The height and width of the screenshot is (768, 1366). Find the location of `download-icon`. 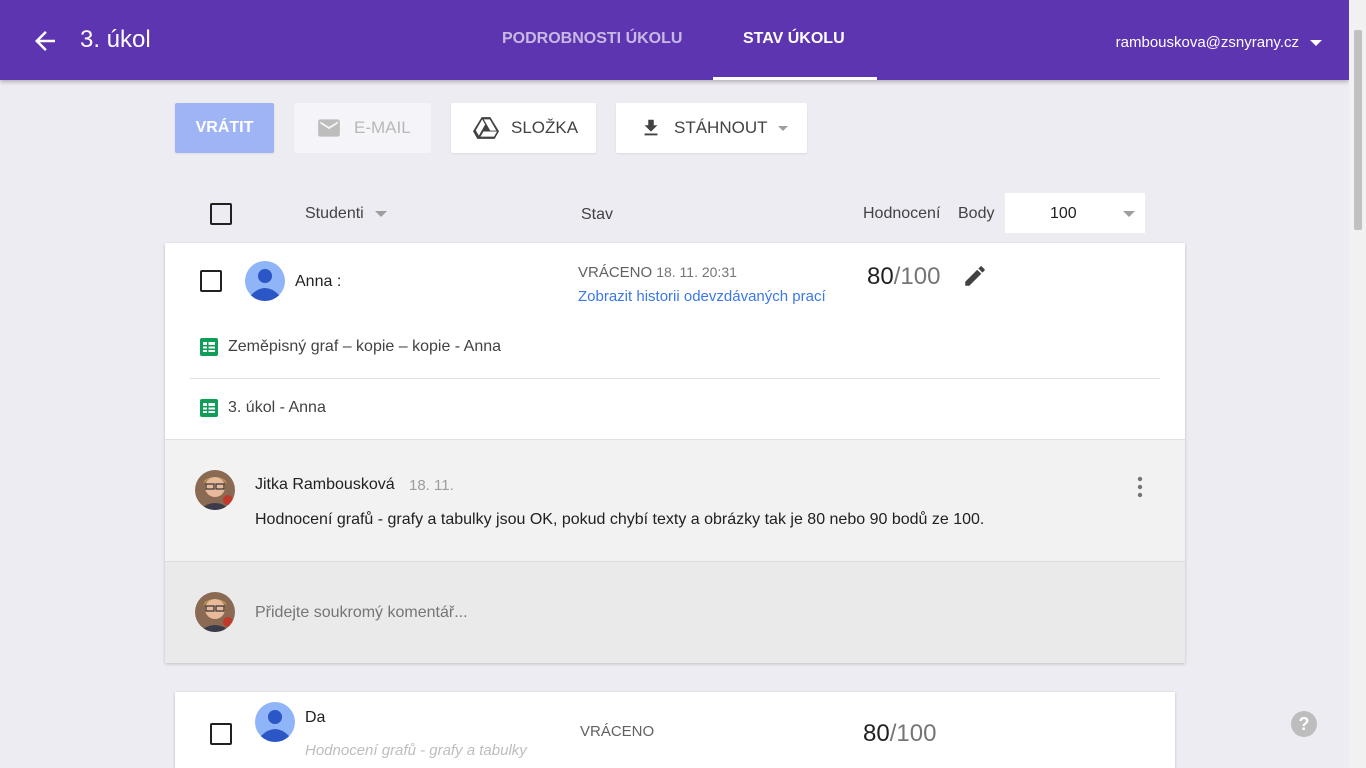

download-icon is located at coordinates (651, 127).